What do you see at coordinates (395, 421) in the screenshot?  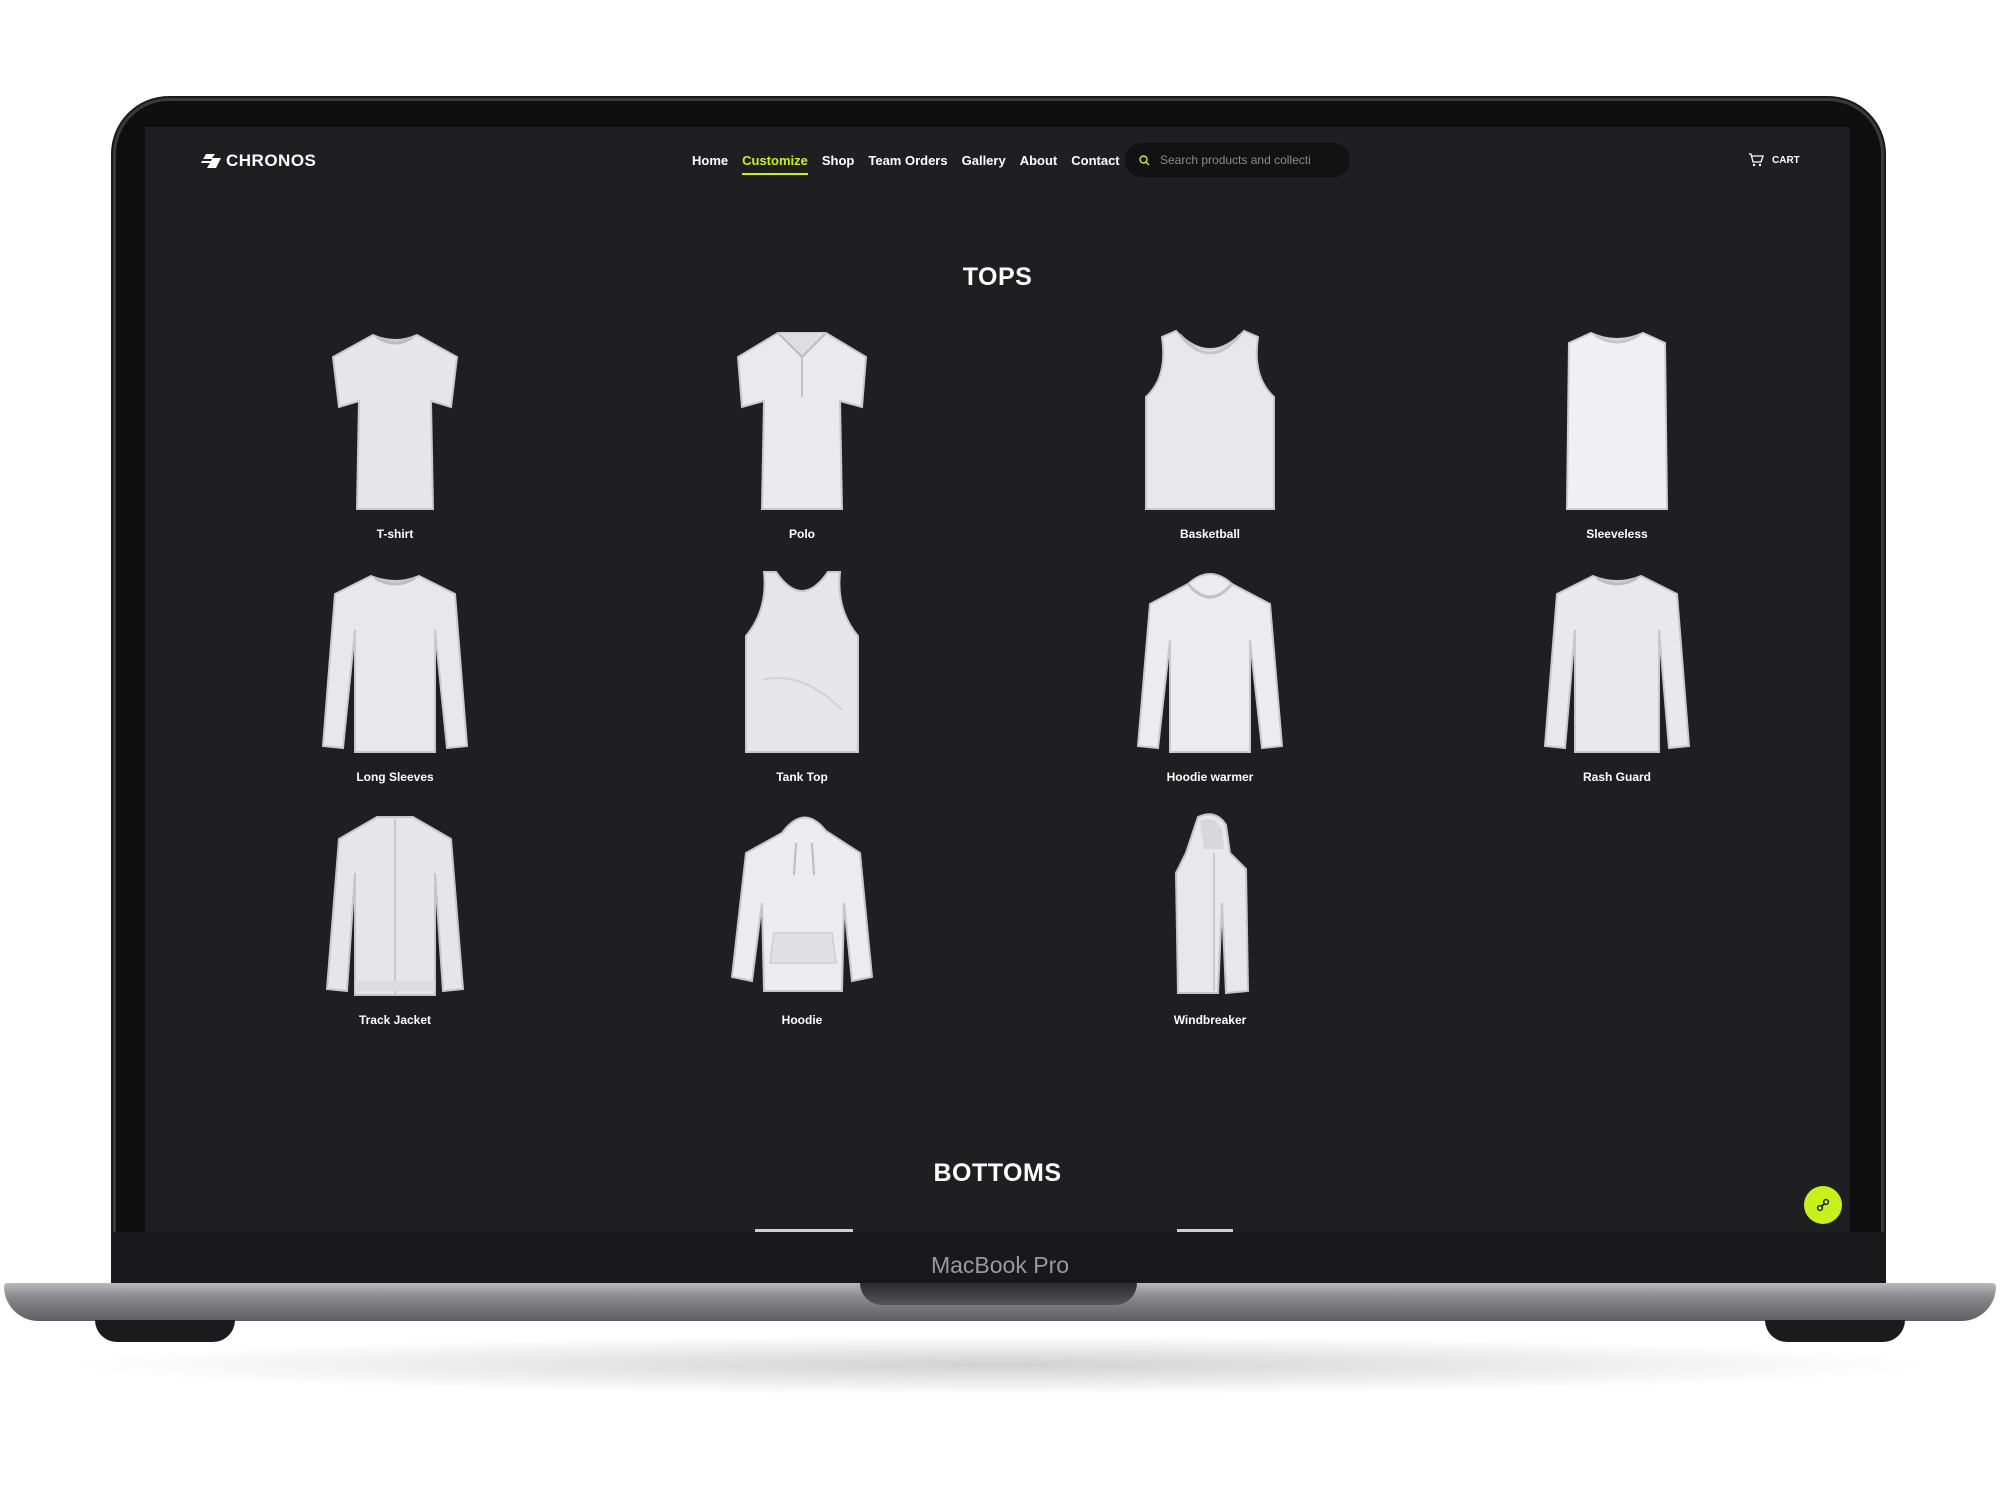 I see `tshirt-icon` at bounding box center [395, 421].